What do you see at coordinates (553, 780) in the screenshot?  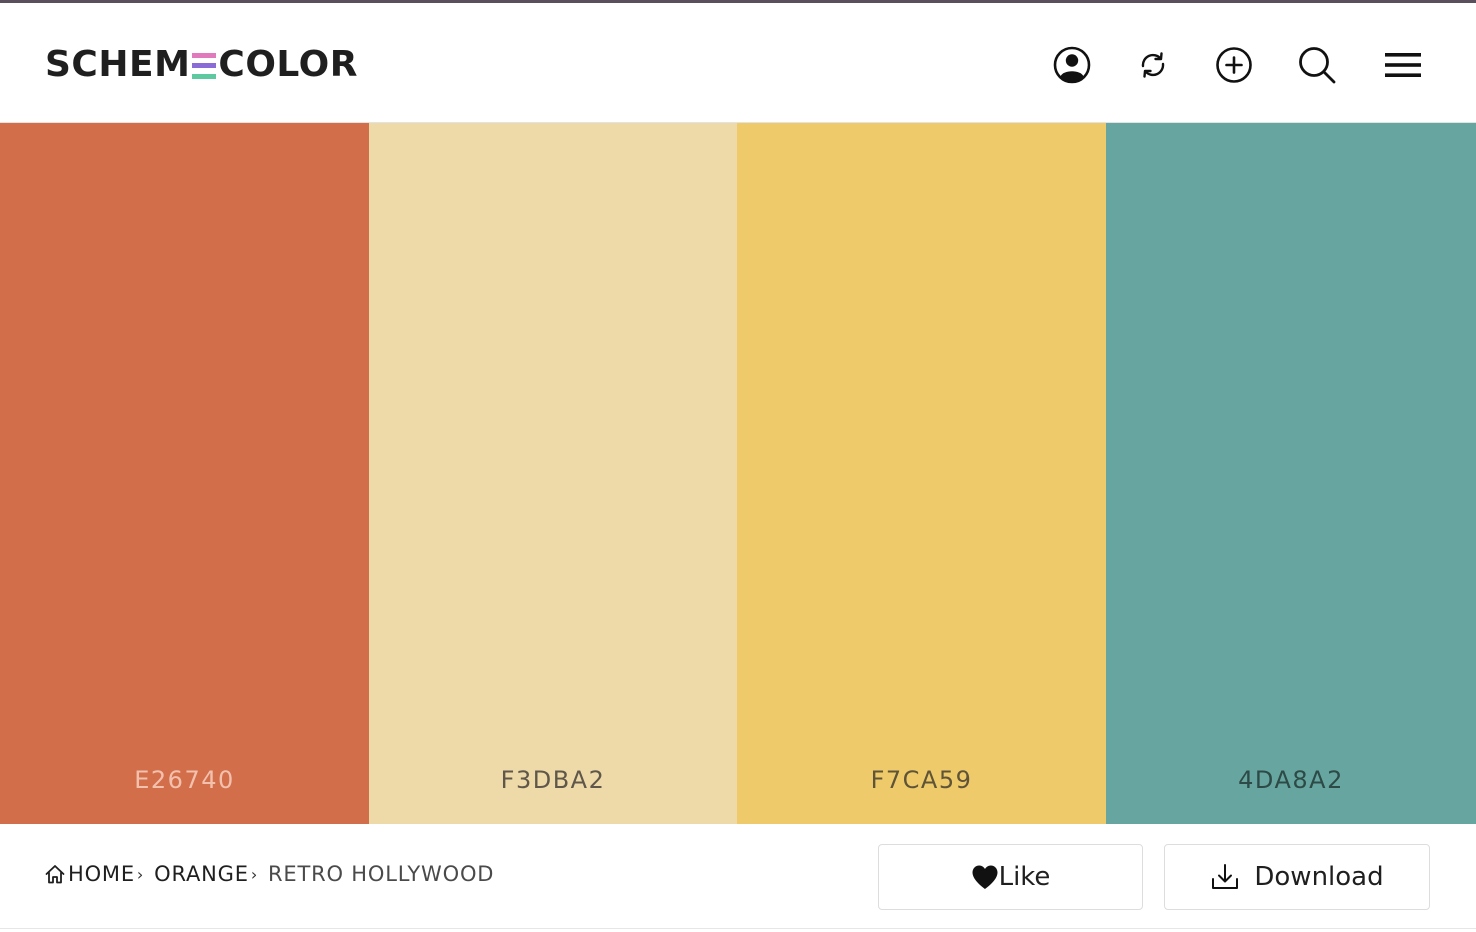 I see `swatch-hex-code: F3DBA2` at bounding box center [553, 780].